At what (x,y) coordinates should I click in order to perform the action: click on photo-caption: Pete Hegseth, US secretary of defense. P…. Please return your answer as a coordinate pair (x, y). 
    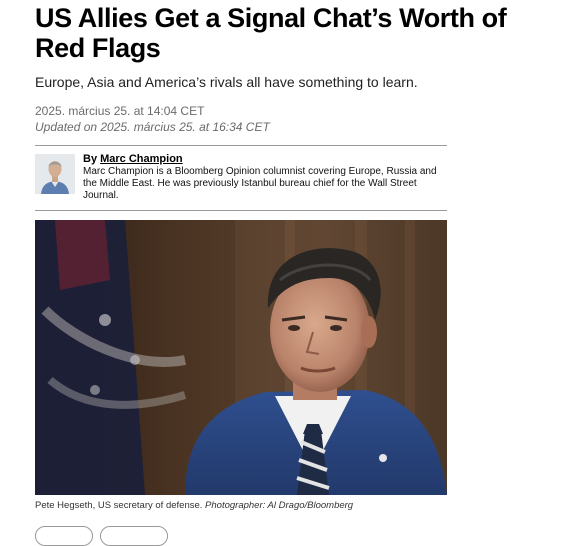
    Looking at the image, I should click on (194, 506).